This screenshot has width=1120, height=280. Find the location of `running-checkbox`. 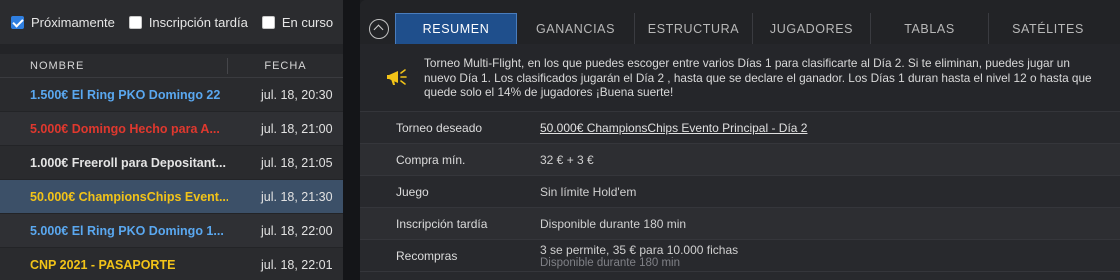

running-checkbox is located at coordinates (268, 22).